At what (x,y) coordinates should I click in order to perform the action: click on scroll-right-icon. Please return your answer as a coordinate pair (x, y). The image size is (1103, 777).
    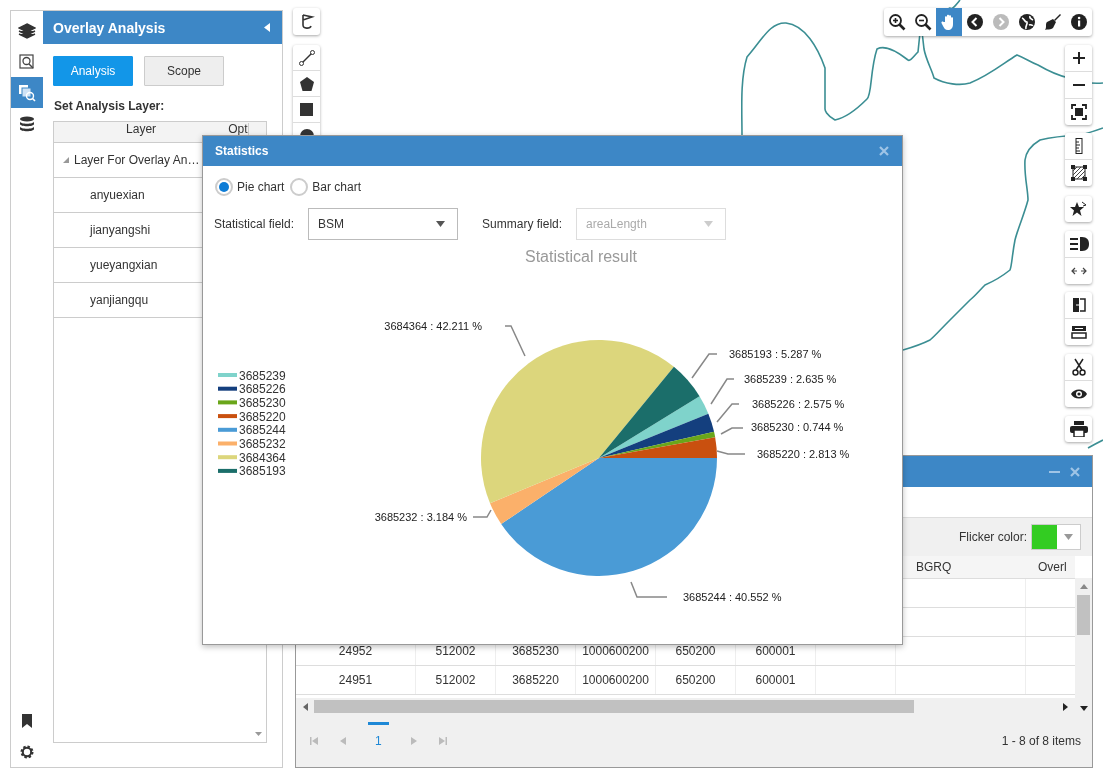
    Looking at the image, I should click on (1066, 706).